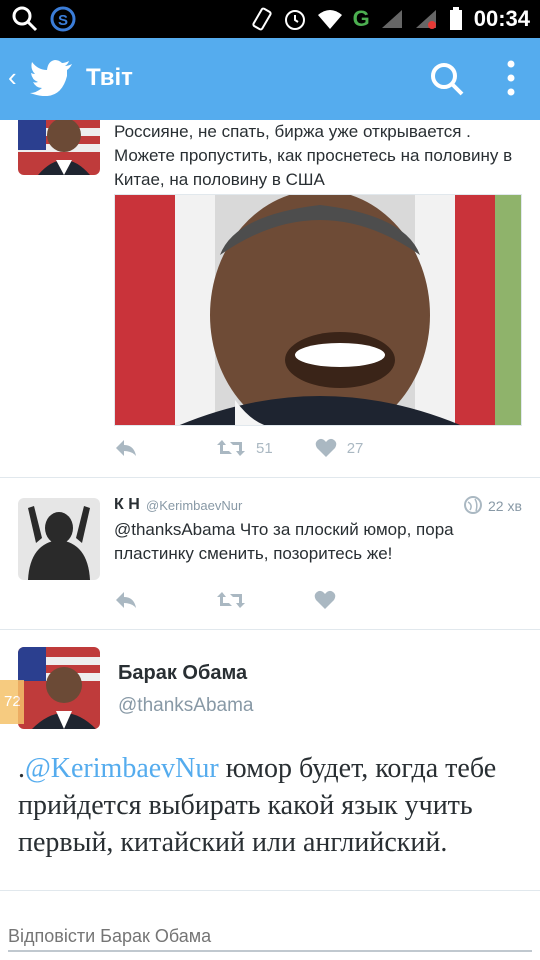 This screenshot has height=960, width=540. I want to click on author-name: Барак Обама, so click(182, 673).